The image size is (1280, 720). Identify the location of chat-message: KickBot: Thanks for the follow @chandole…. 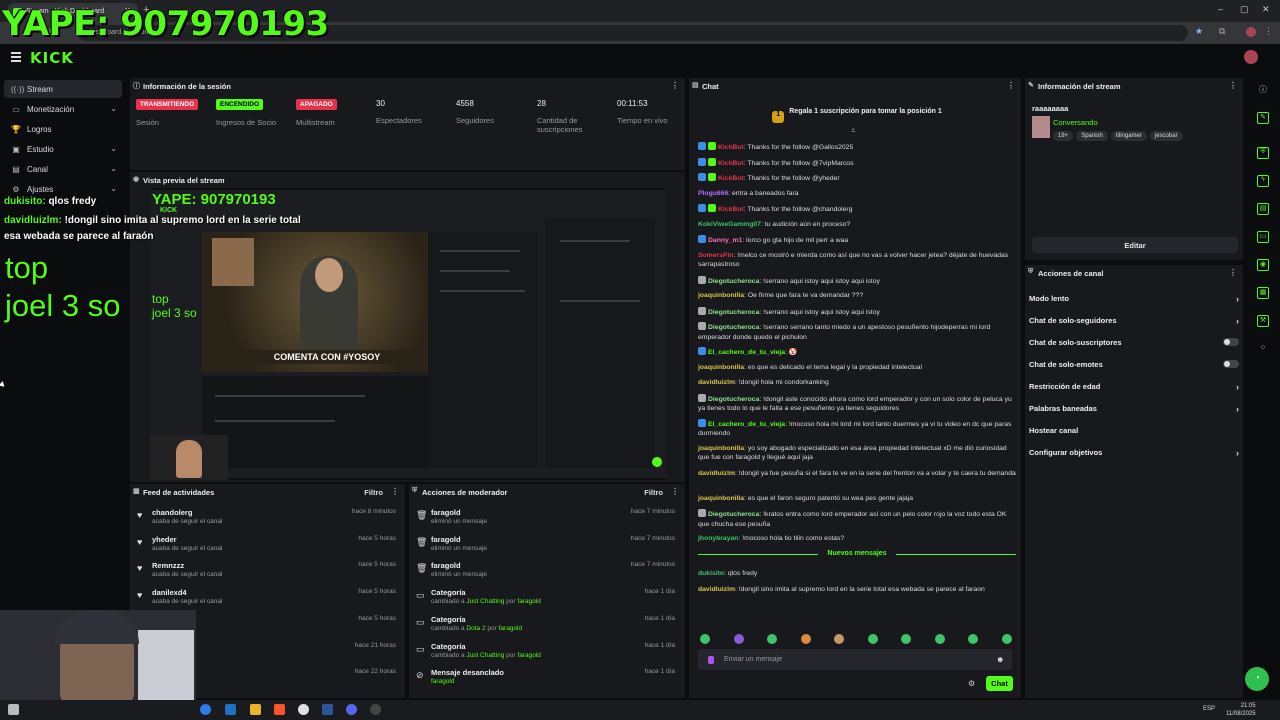
(857, 209).